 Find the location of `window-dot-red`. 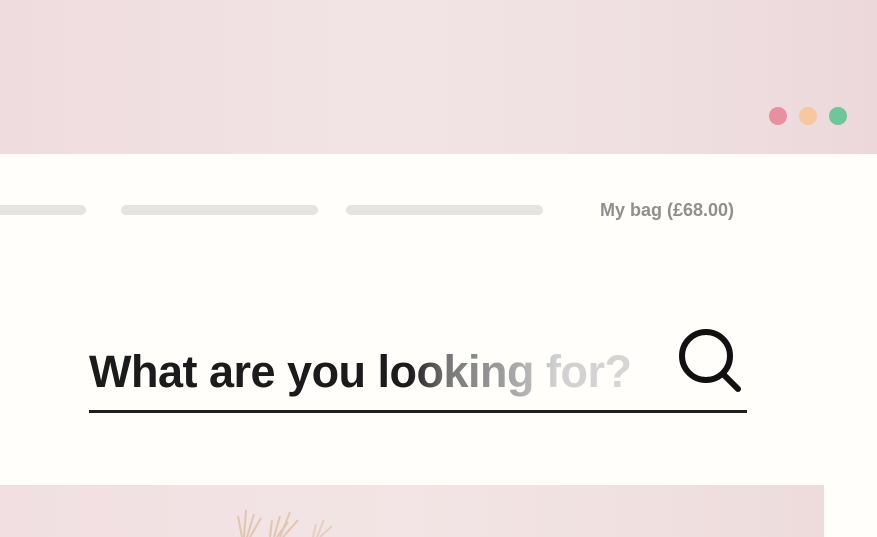

window-dot-red is located at coordinates (778, 116).